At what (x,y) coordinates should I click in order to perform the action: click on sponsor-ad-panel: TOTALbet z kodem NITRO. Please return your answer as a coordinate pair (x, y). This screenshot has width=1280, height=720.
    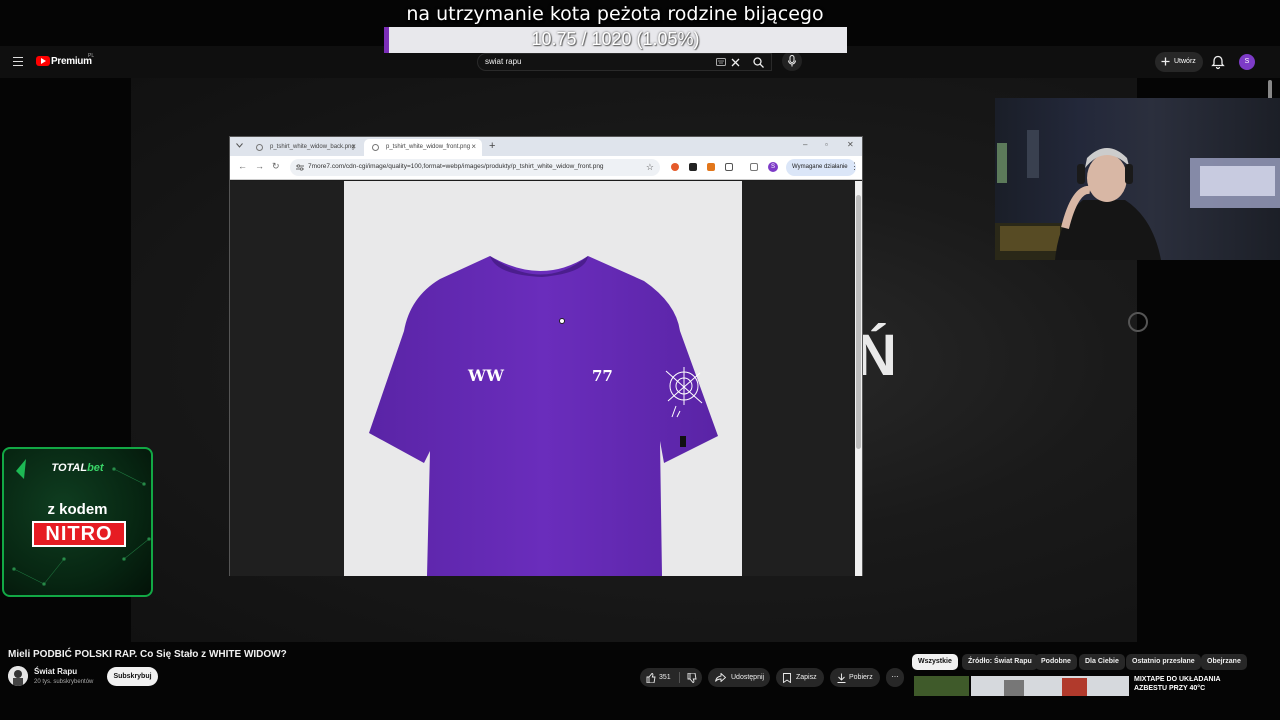
    Looking at the image, I should click on (77, 522).